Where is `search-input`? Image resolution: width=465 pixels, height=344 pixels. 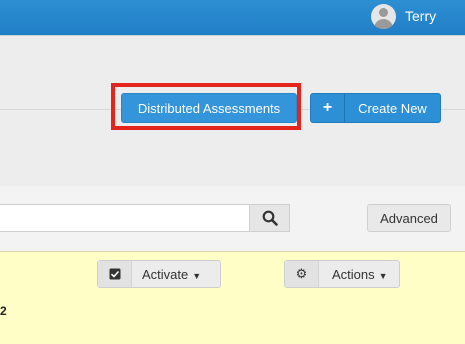
search-input is located at coordinates (125, 218).